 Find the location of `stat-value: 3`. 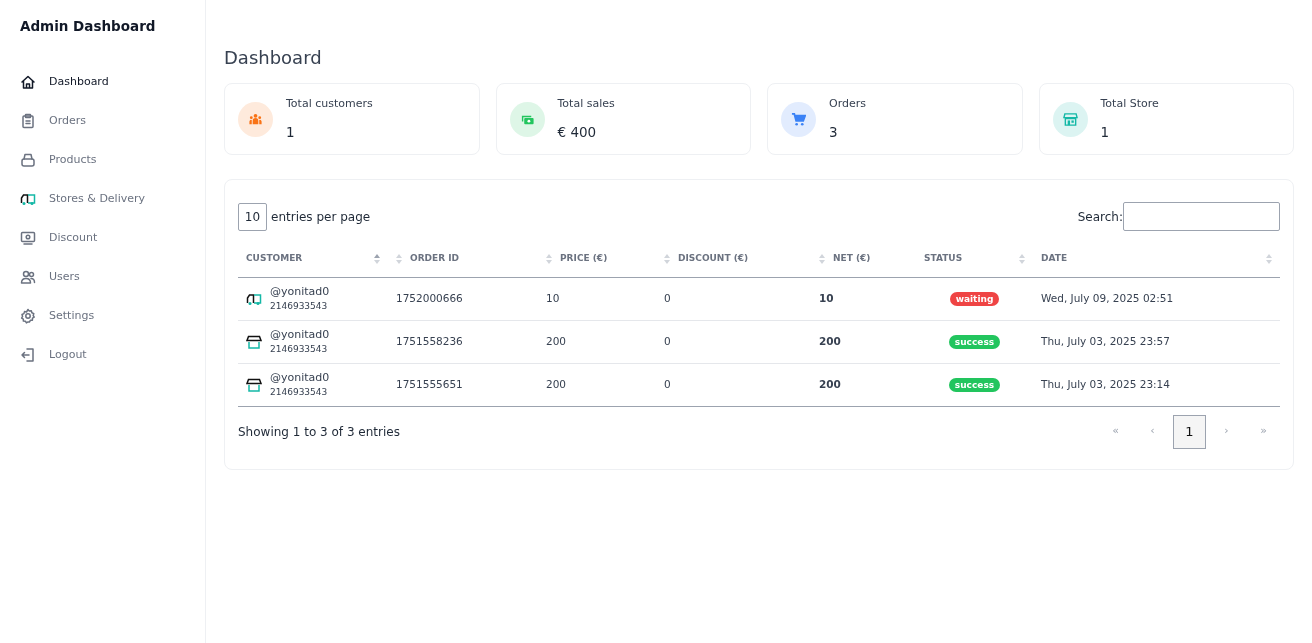

stat-value: 3 is located at coordinates (834, 133).